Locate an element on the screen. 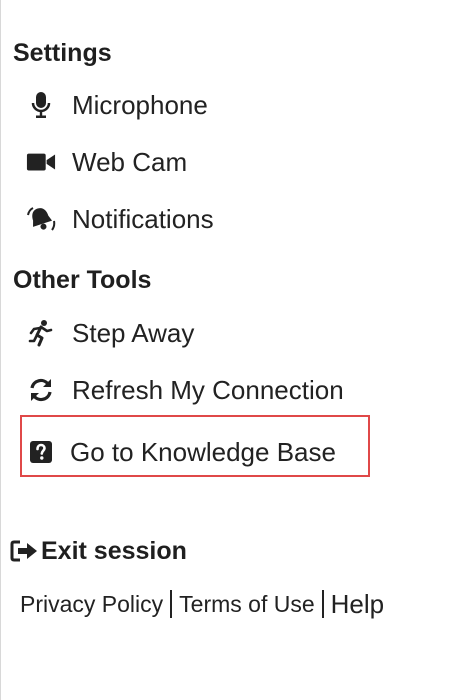  exit-session-button: Exit session is located at coordinates (98, 551).